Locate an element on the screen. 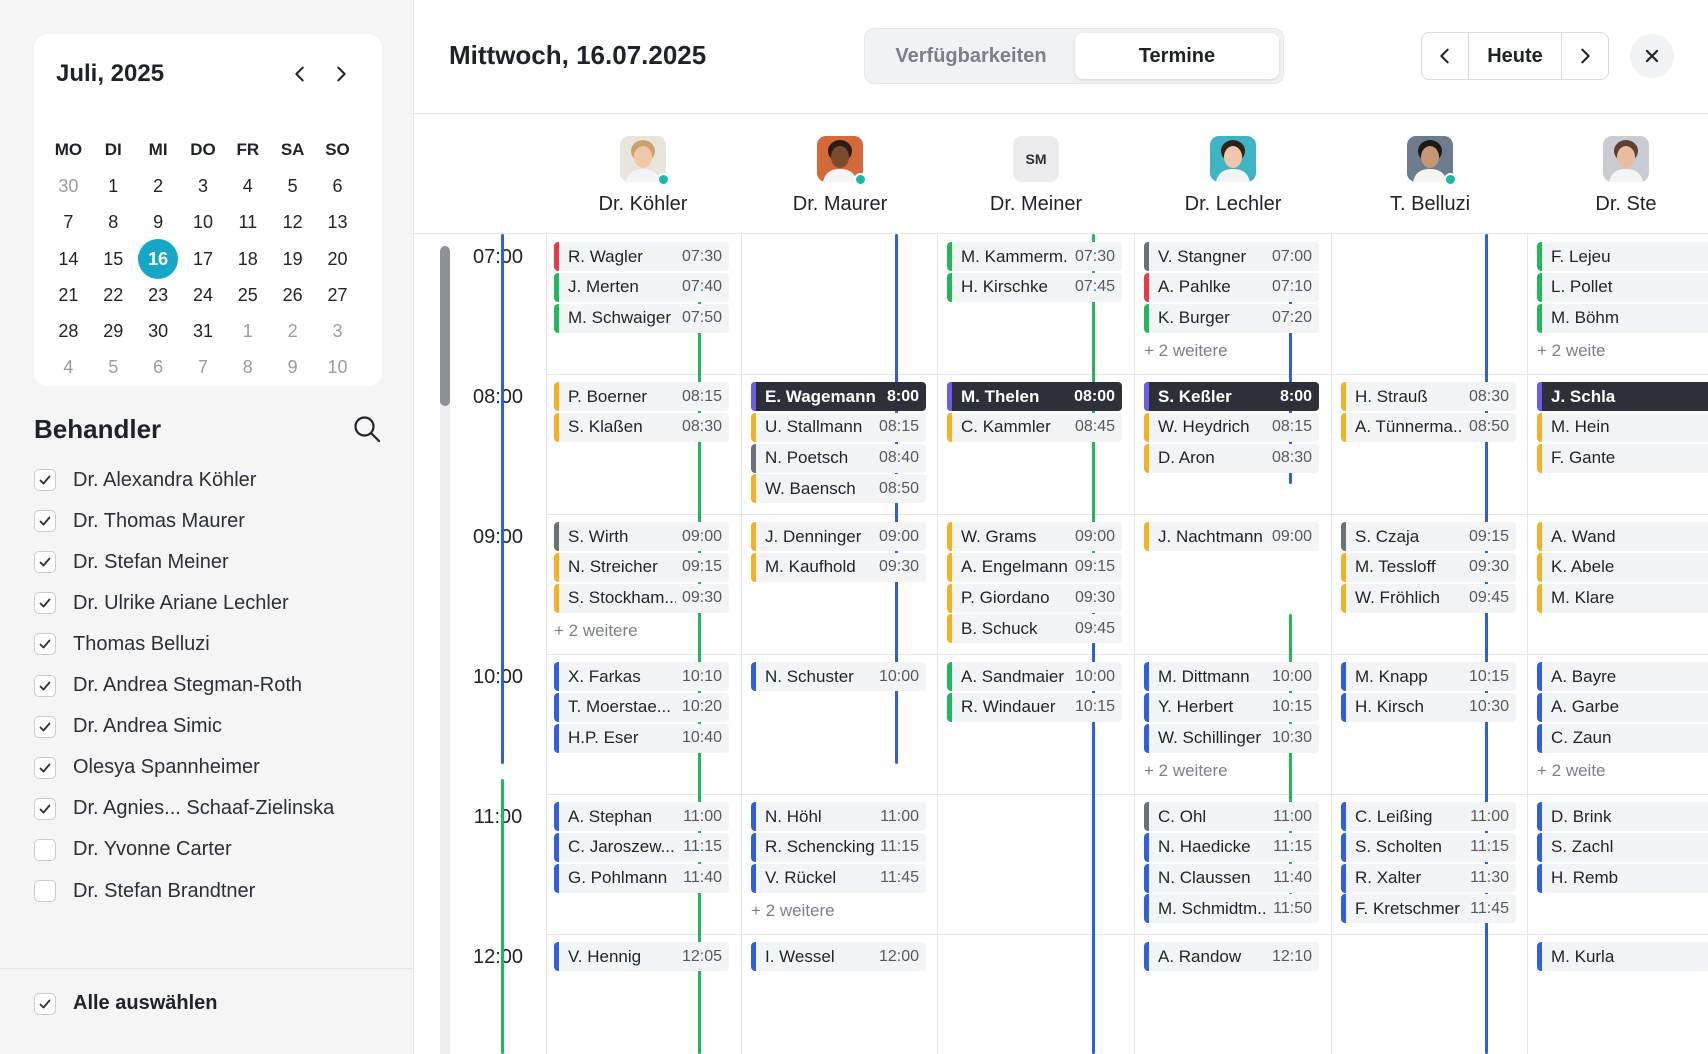  doctor-column-header: Dr. Lechler is located at coordinates (1233, 176).